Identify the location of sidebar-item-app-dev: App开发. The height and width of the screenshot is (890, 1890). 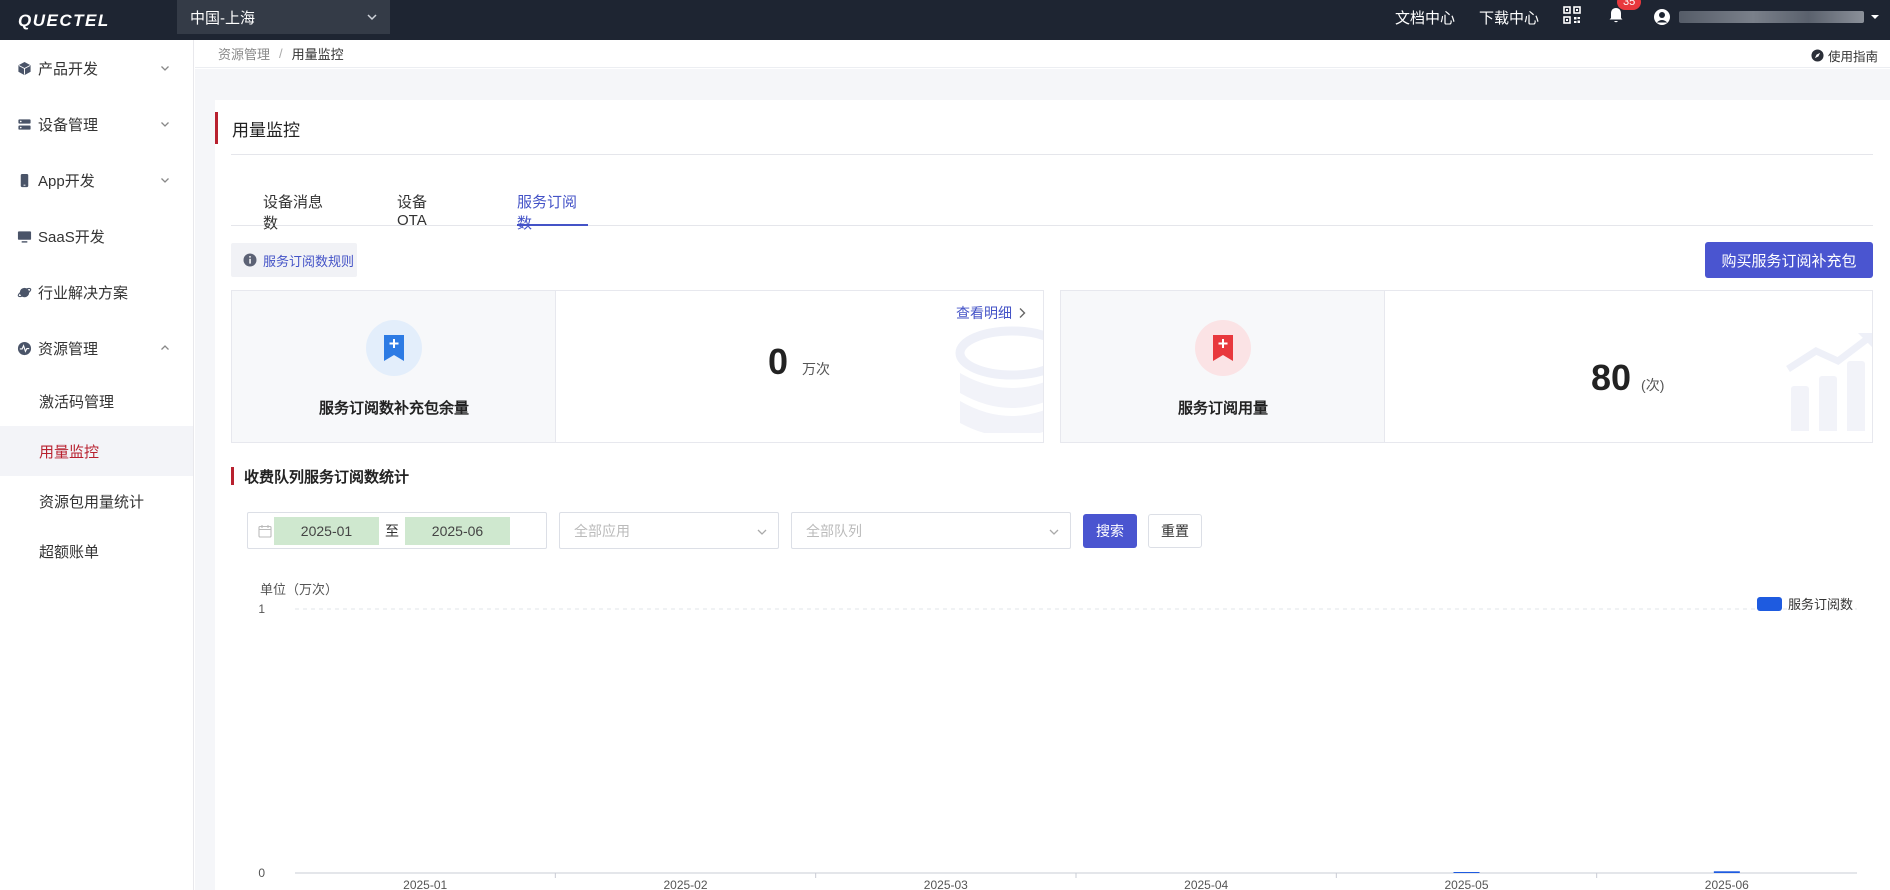
(96, 180).